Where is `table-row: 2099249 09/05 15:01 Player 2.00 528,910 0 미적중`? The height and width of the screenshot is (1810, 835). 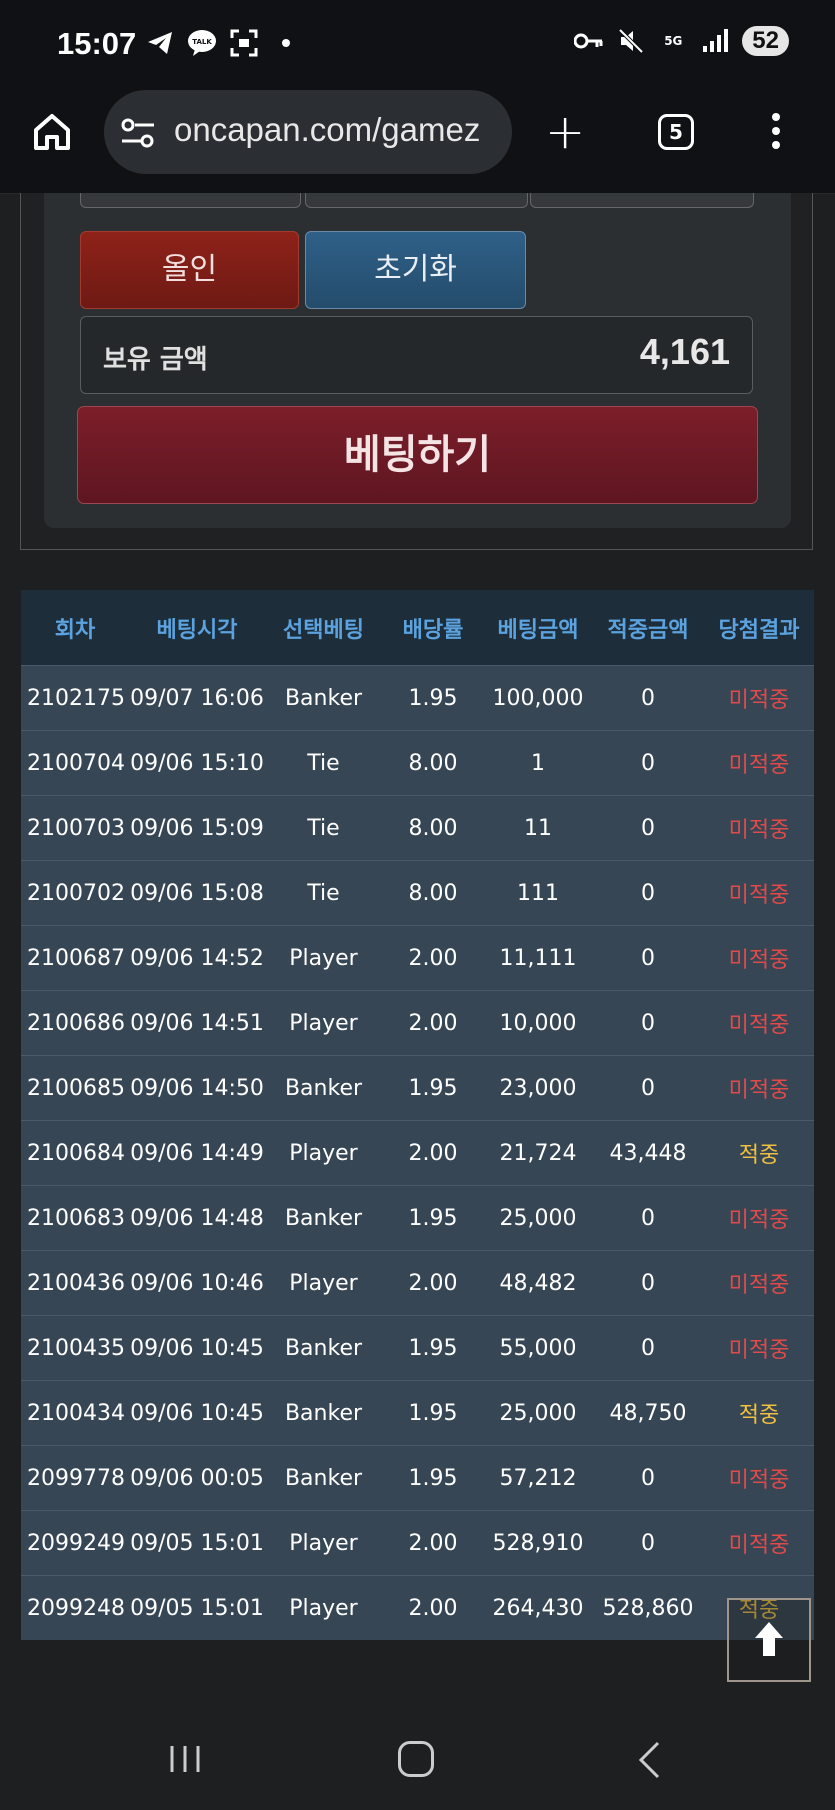
table-row: 2099249 09/05 15:01 Player 2.00 528,910 0 미적중 is located at coordinates (417, 1543).